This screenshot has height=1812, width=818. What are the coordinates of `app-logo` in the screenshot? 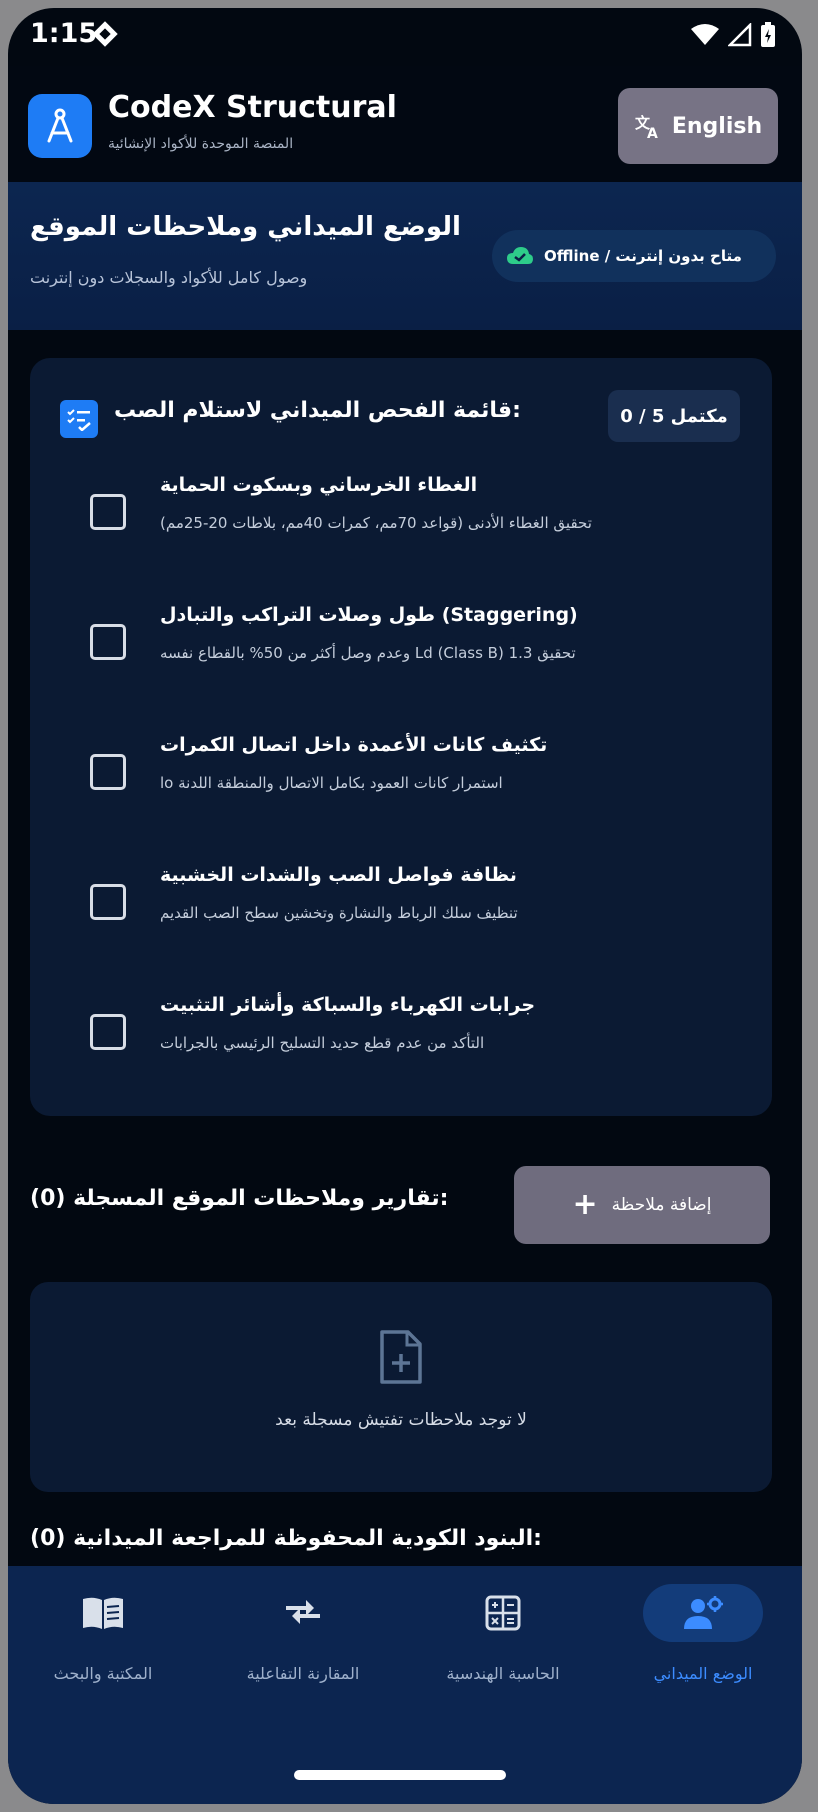 It's located at (60, 126).